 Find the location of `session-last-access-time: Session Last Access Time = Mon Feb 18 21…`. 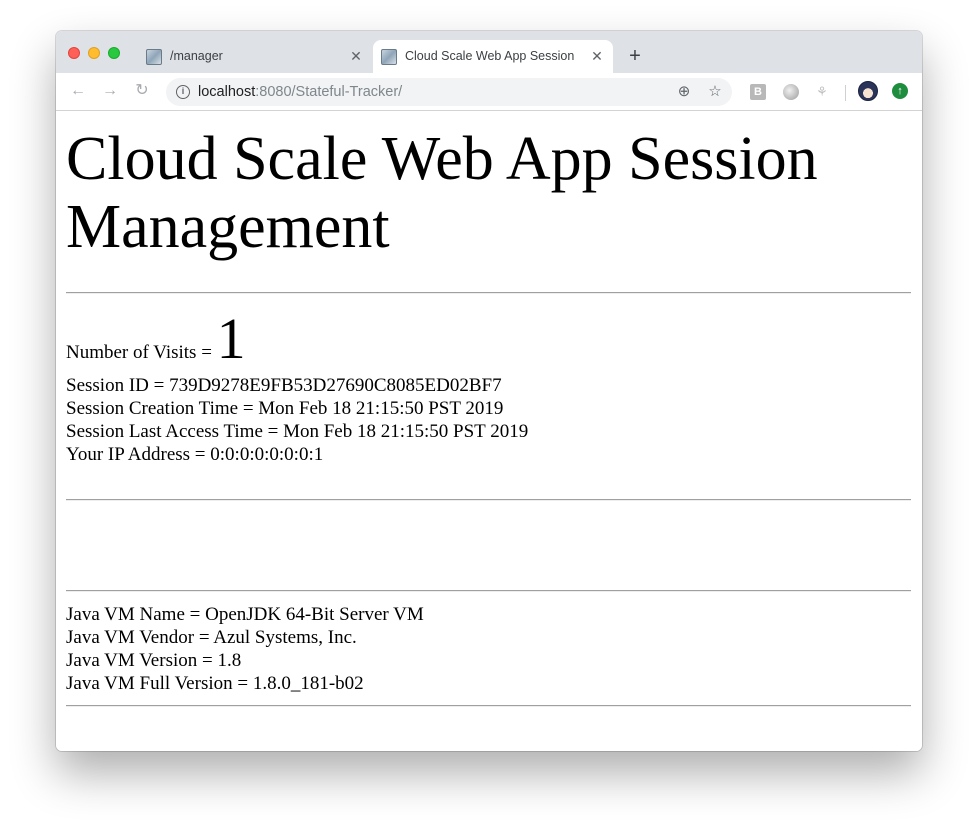

session-last-access-time: Session Last Access Time = Mon Feb 18 21… is located at coordinates (297, 431).